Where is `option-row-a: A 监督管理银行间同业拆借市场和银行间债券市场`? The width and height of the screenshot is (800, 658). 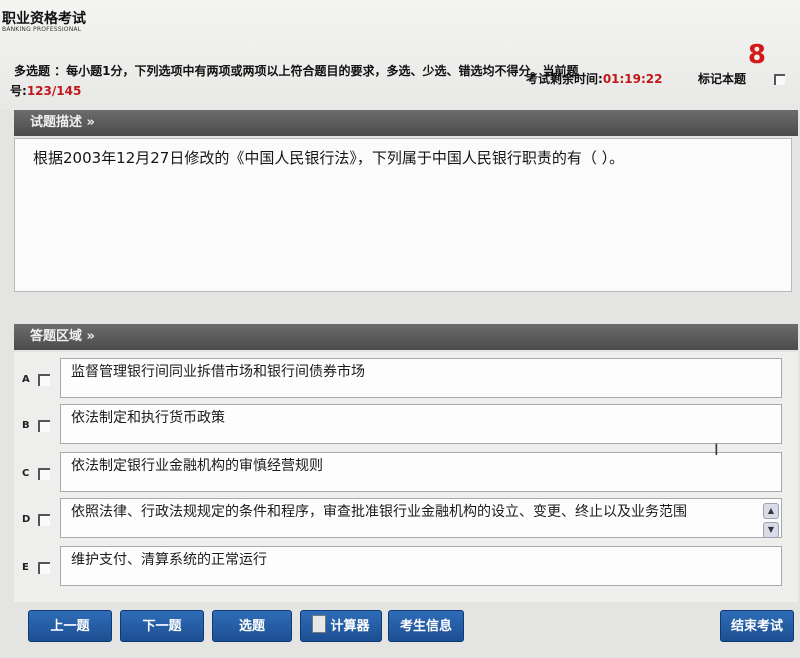
option-row-a: A 监督管理银行间同业拆借市场和银行间债券市场 is located at coordinates (400, 379).